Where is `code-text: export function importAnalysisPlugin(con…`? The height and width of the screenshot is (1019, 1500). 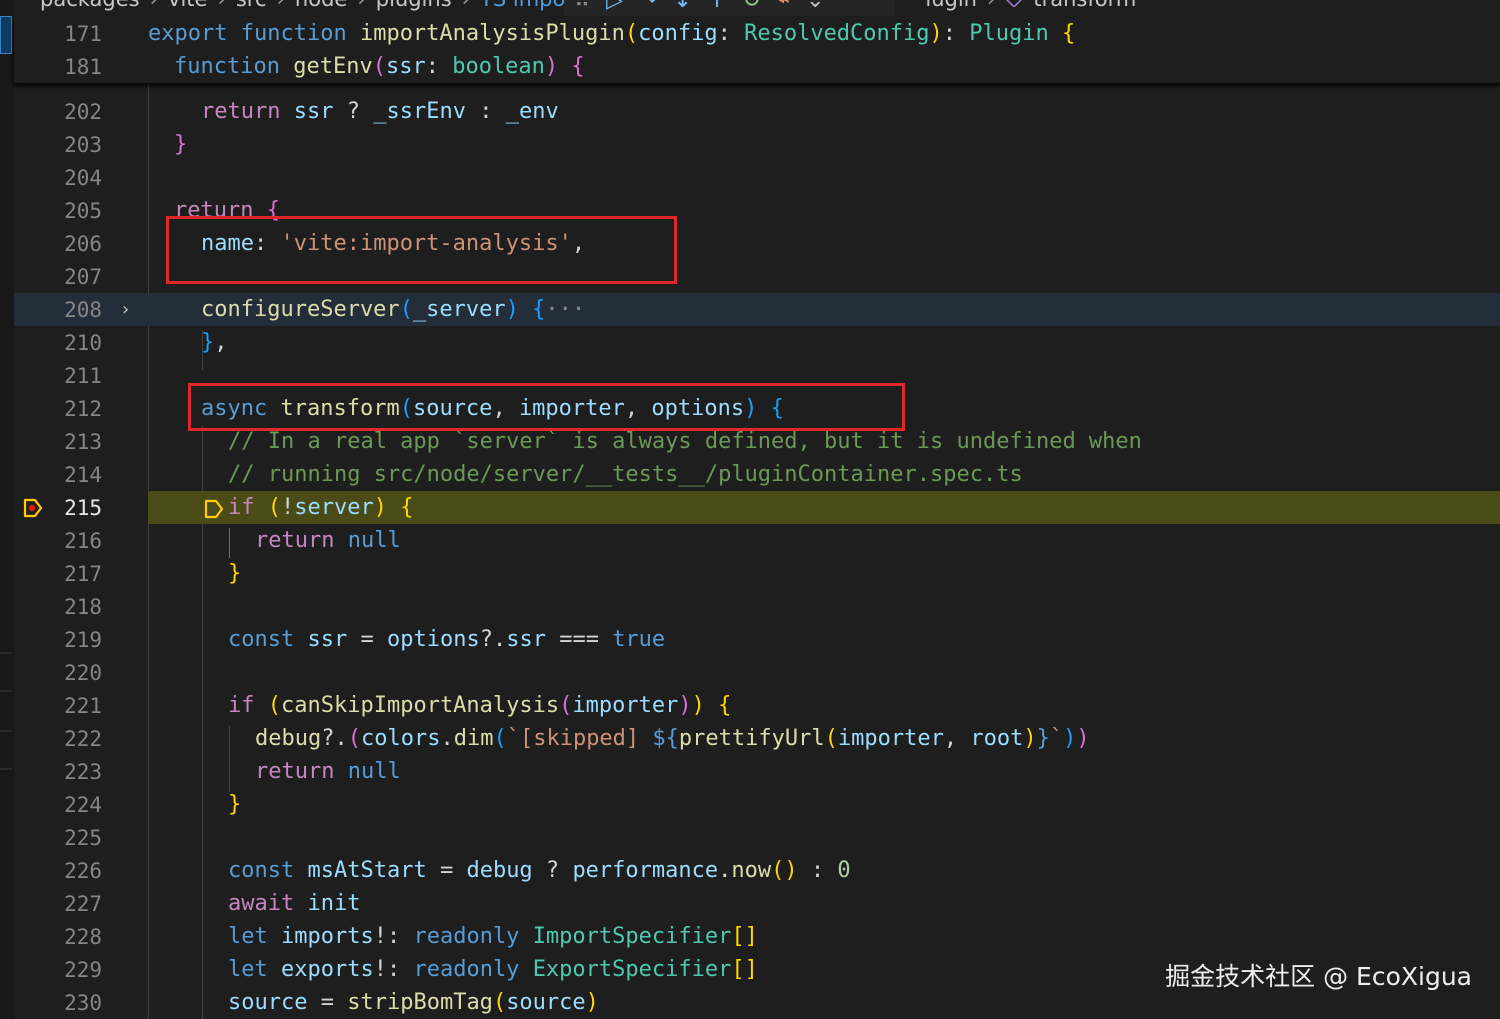 code-text: export function importAnalysisPlugin(con… is located at coordinates (612, 33).